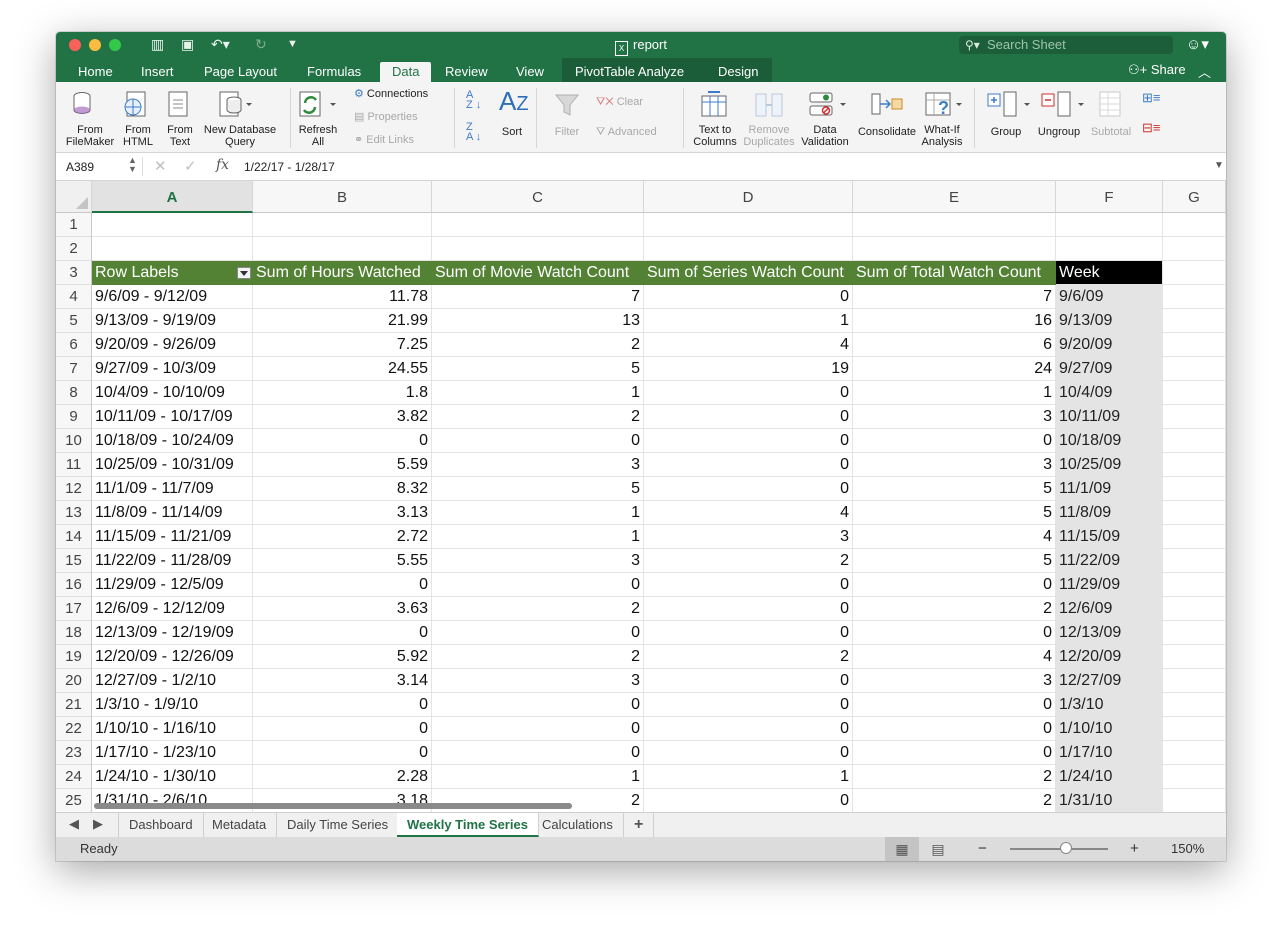 This screenshot has height=941, width=1282. Describe the element at coordinates (172, 417) in the screenshot. I see `row-label-cell: 10/11/09 - 10/17/09` at that location.